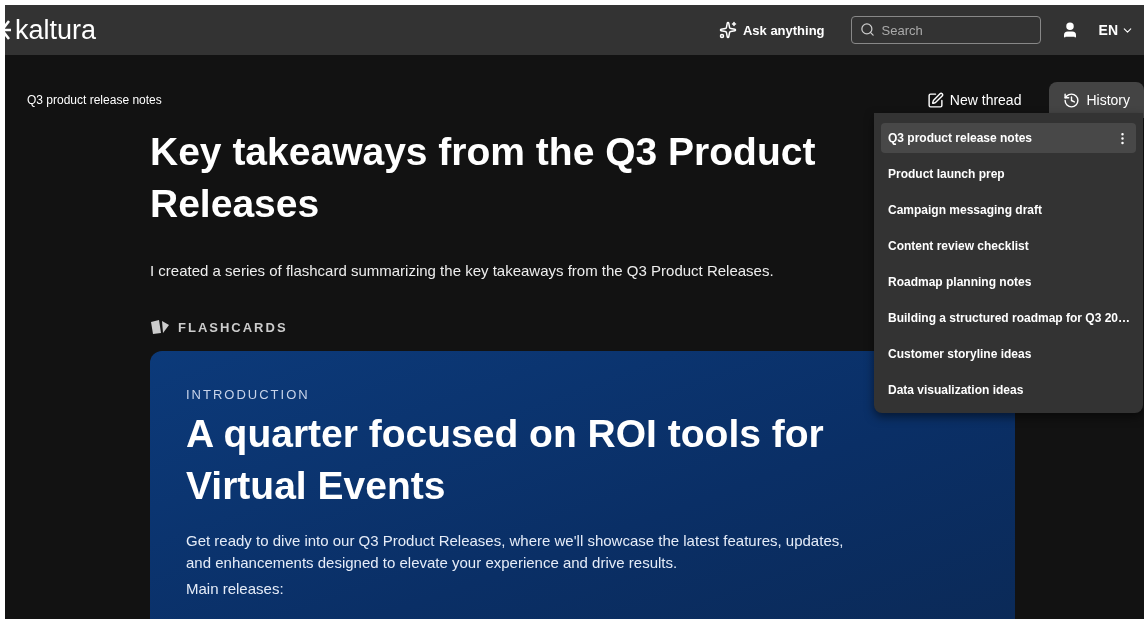 This screenshot has height=619, width=1147. What do you see at coordinates (771, 30) in the screenshot?
I see `ask-anything-button: Ask anything` at bounding box center [771, 30].